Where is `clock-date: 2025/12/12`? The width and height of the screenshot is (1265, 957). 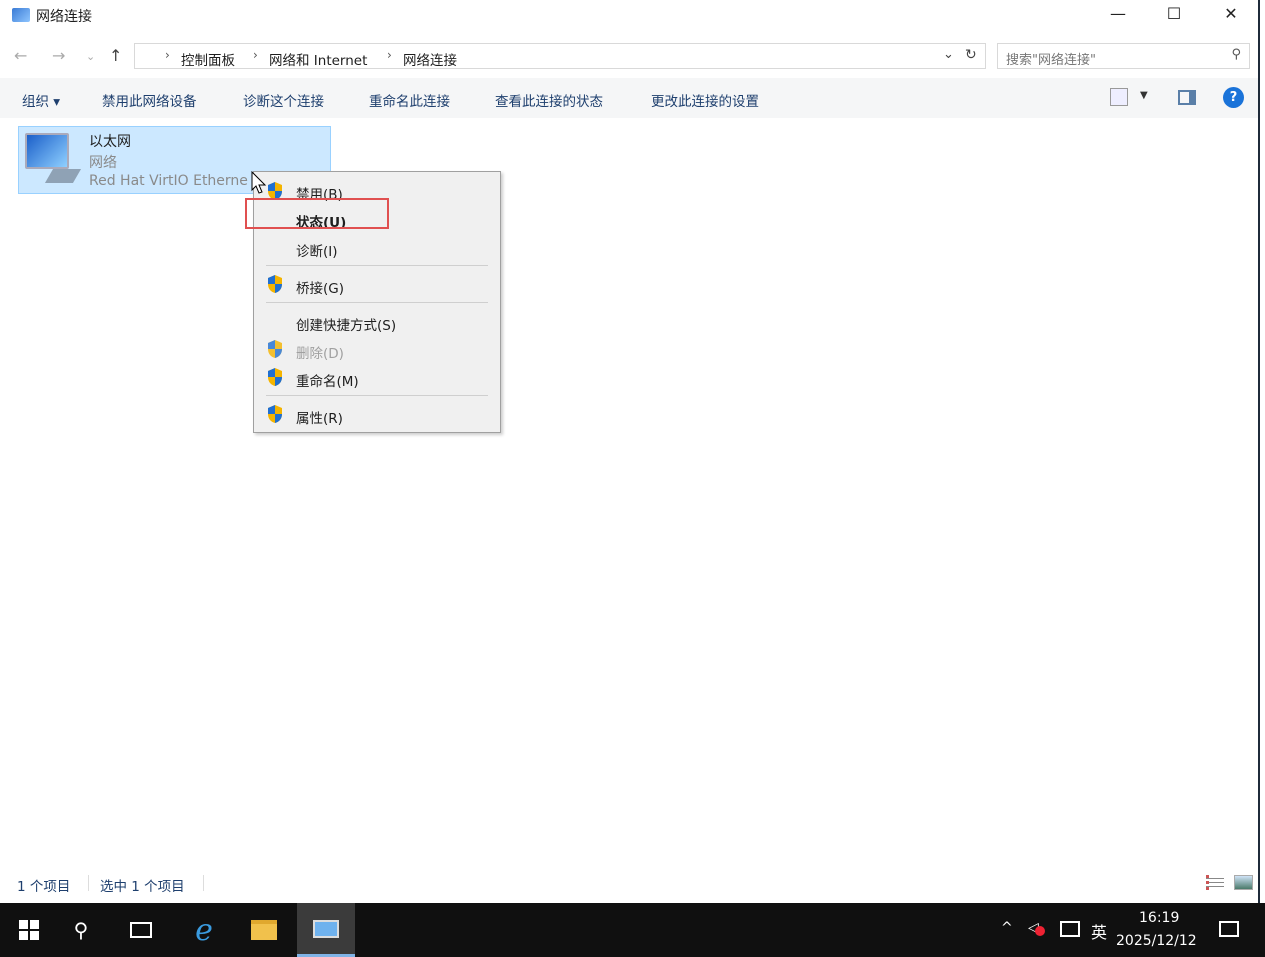
clock-date: 2025/12/12 is located at coordinates (1156, 941).